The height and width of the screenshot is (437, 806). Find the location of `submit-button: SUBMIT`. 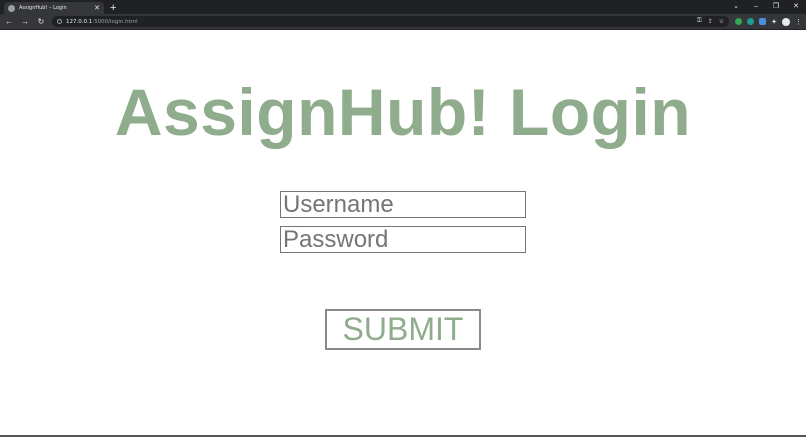

submit-button: SUBMIT is located at coordinates (403, 329).